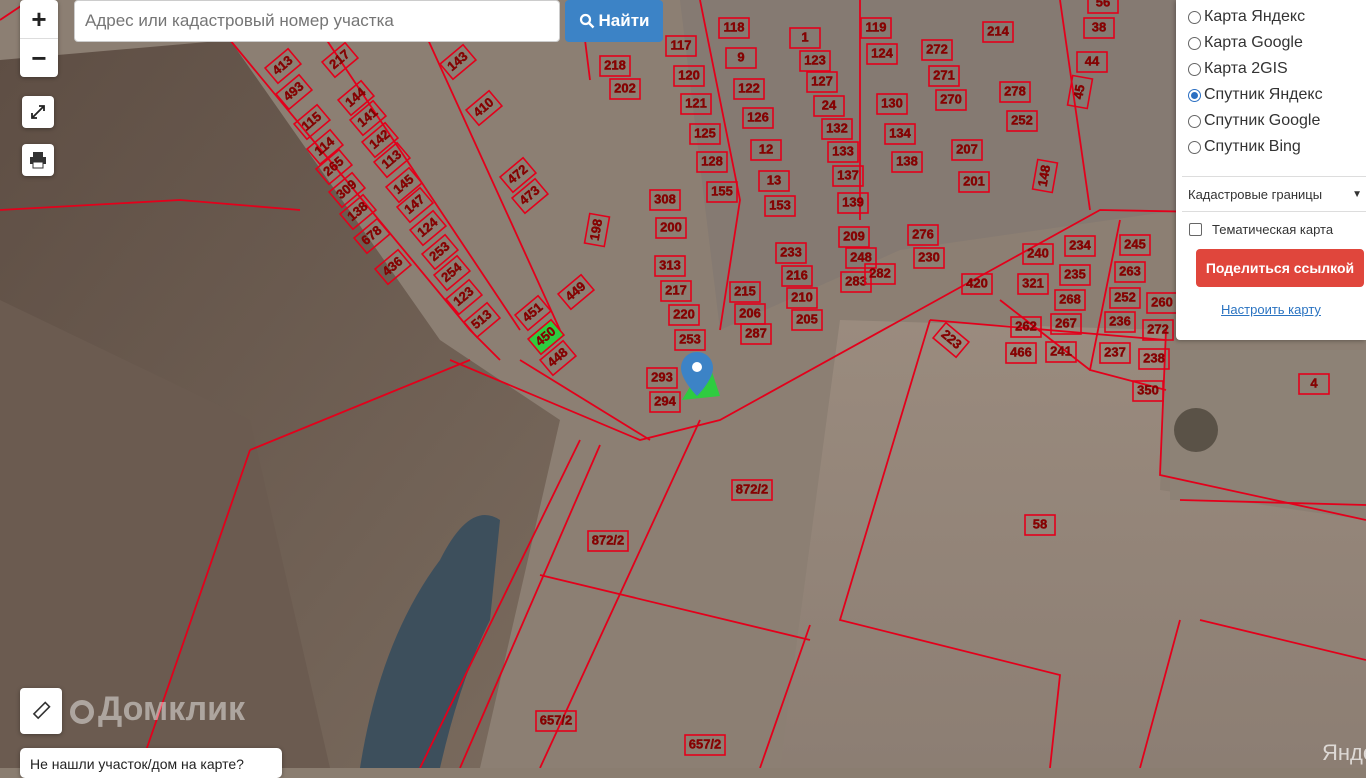 The height and width of the screenshot is (778, 1366). I want to click on parcel-label: 350, so click(1148, 391).